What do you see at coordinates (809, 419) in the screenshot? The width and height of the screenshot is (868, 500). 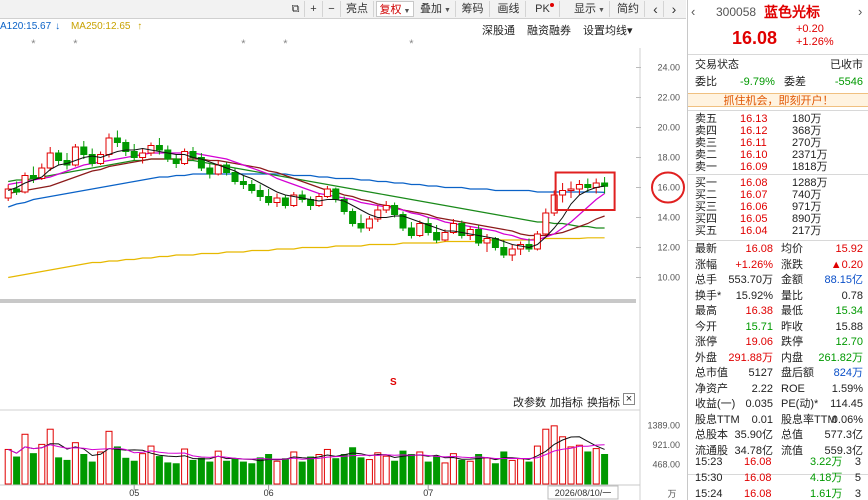 I see `stat-label: 股息率TTM` at bounding box center [809, 419].